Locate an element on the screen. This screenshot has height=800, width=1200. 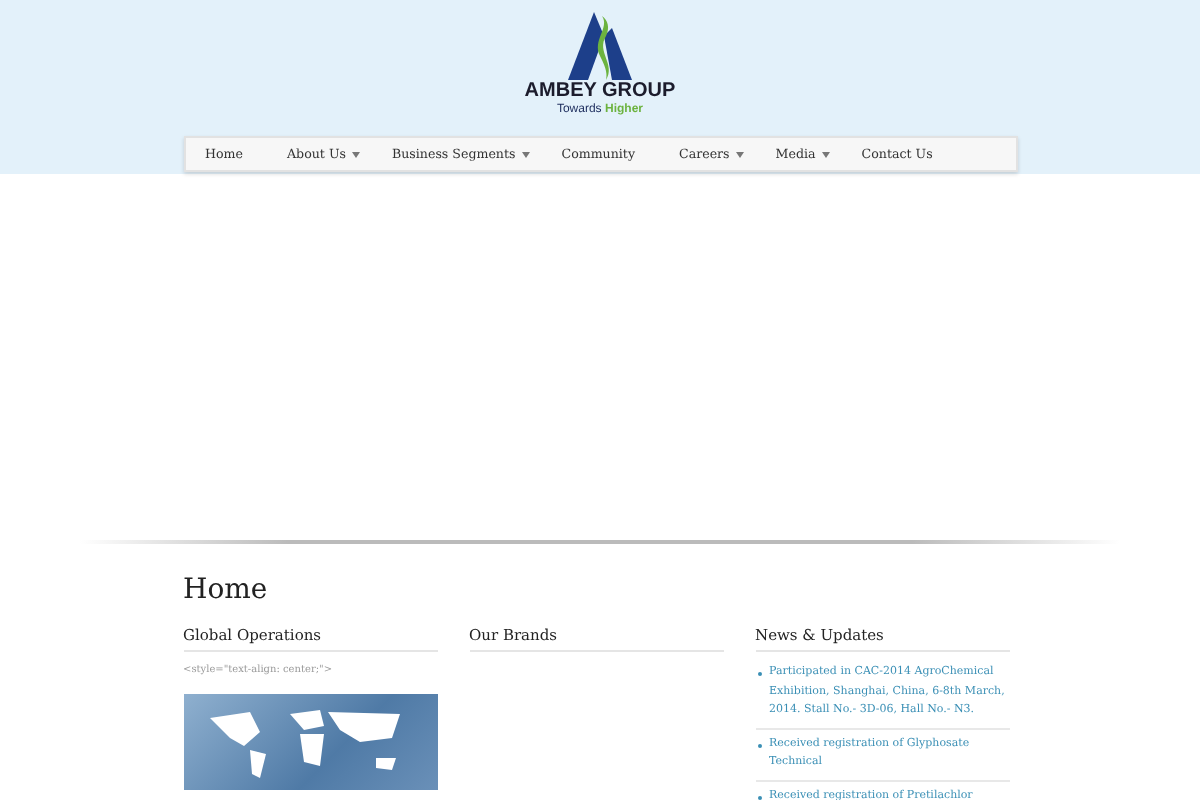
logo-name: AMBEY GROUP is located at coordinates (600, 91).